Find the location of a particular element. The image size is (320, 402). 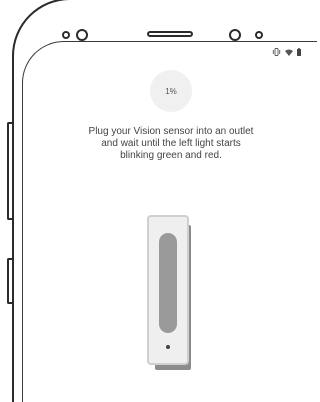

sensor-light-icon is located at coordinates (168, 347).